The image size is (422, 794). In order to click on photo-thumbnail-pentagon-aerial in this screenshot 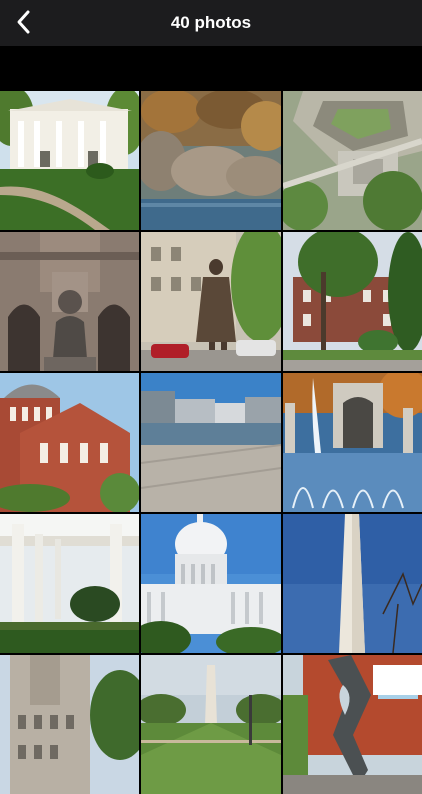, I will do `click(352, 160)`.